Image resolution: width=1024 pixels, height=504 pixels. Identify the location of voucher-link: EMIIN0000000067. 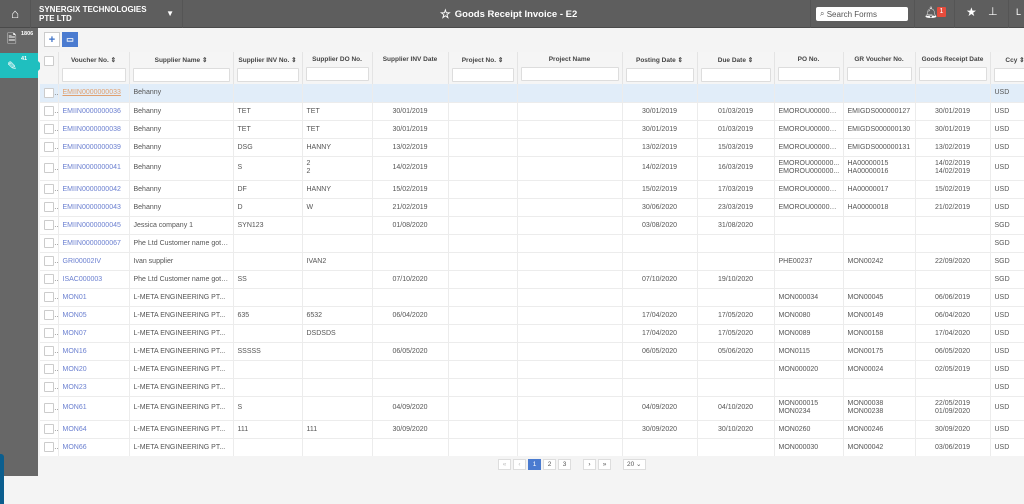
(92, 243).